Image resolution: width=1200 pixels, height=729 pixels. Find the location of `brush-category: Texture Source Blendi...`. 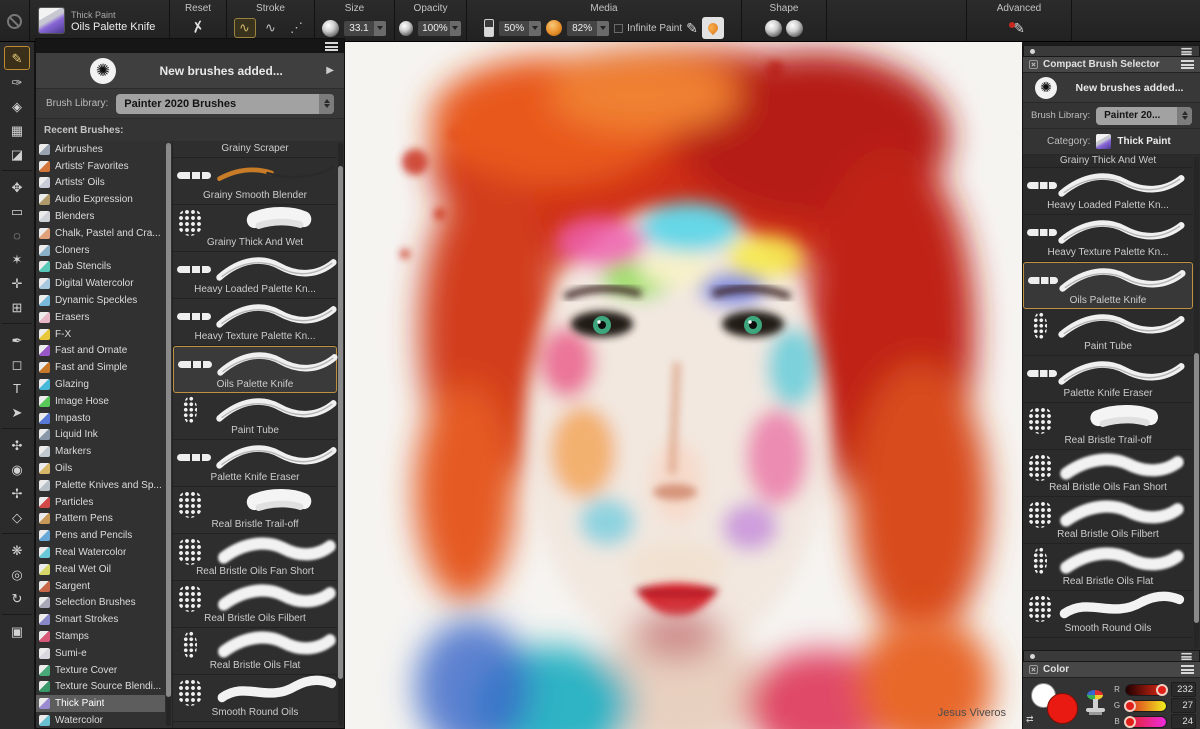

brush-category: Texture Source Blendi... is located at coordinates (100, 687).